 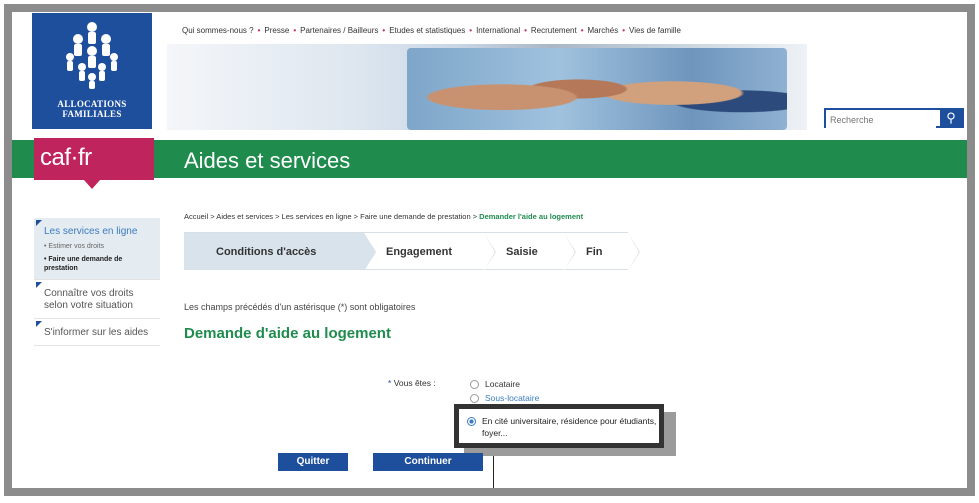 I want to click on logo-name: ALLOCATIONS FAMILIALES, so click(x=92, y=109).